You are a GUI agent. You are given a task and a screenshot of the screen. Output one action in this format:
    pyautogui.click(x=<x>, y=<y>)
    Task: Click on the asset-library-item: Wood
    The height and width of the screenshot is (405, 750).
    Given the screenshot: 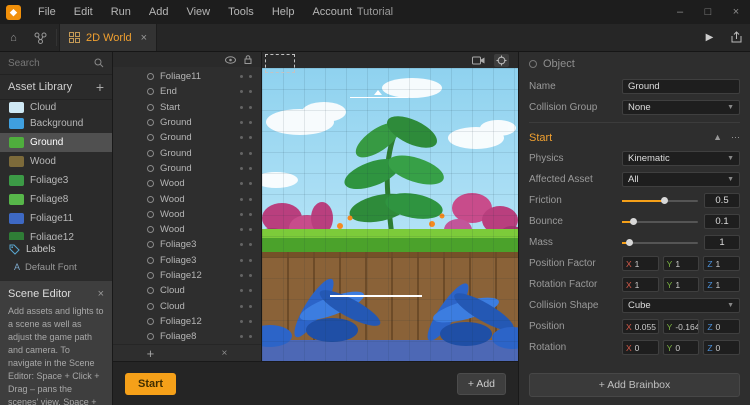 What is the action you would take?
    pyautogui.click(x=56, y=161)
    